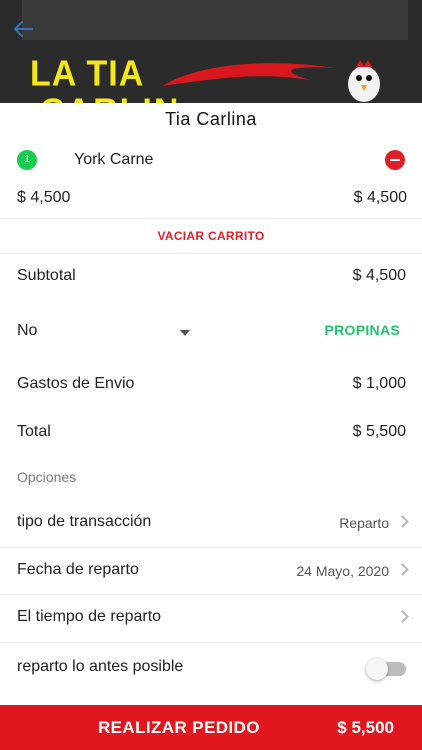 This screenshot has width=422, height=750. What do you see at coordinates (44, 197) in the screenshot?
I see `item-unit-price: $ 4,500` at bounding box center [44, 197].